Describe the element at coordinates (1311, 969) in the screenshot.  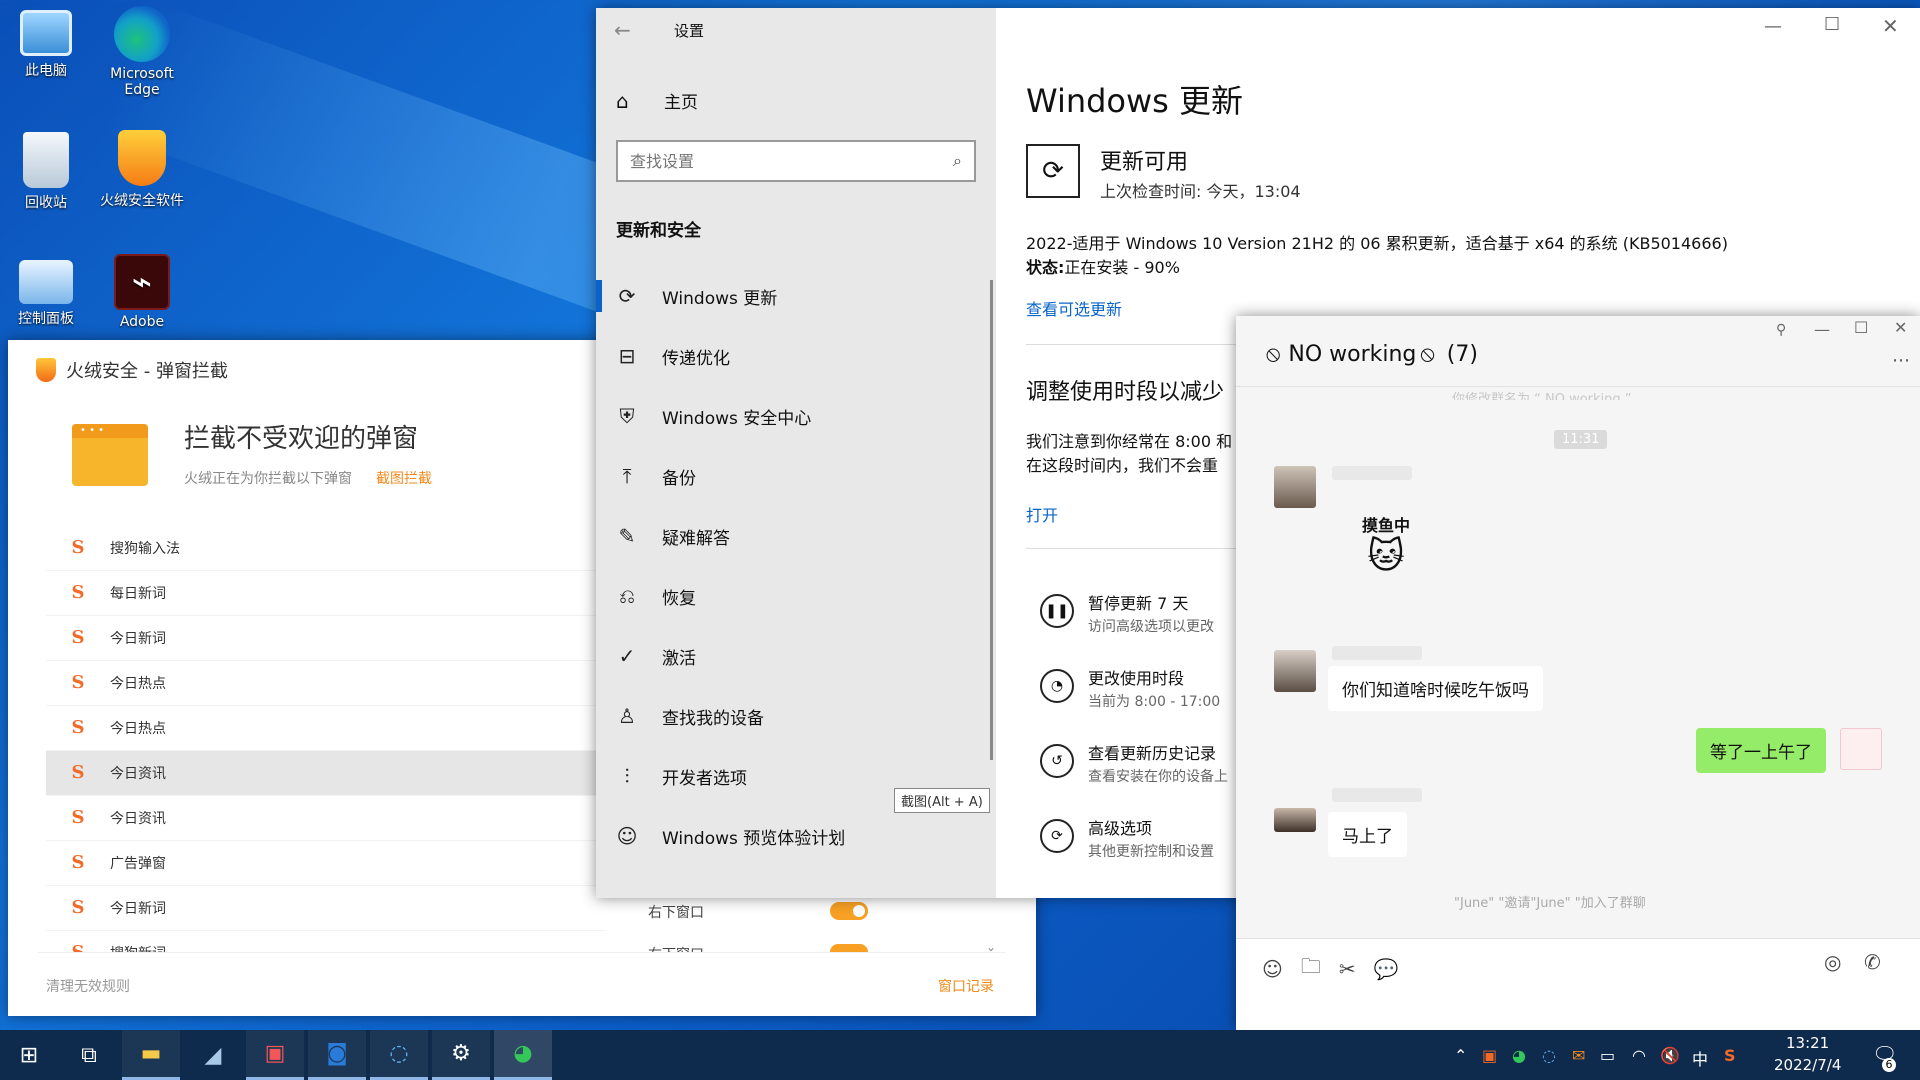
I see `folder-icon: 🗀` at that location.